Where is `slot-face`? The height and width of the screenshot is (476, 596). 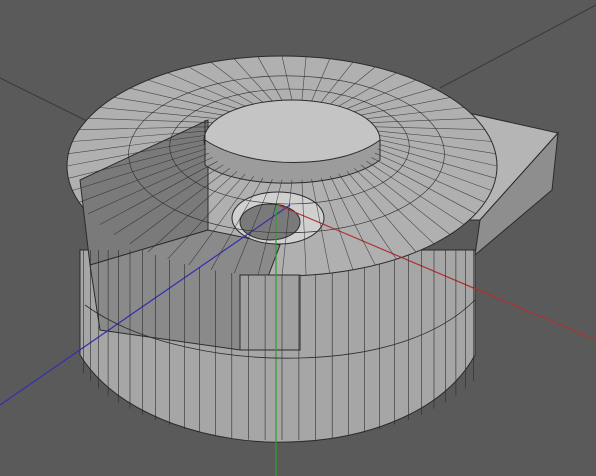 slot-face is located at coordinates (270, 312).